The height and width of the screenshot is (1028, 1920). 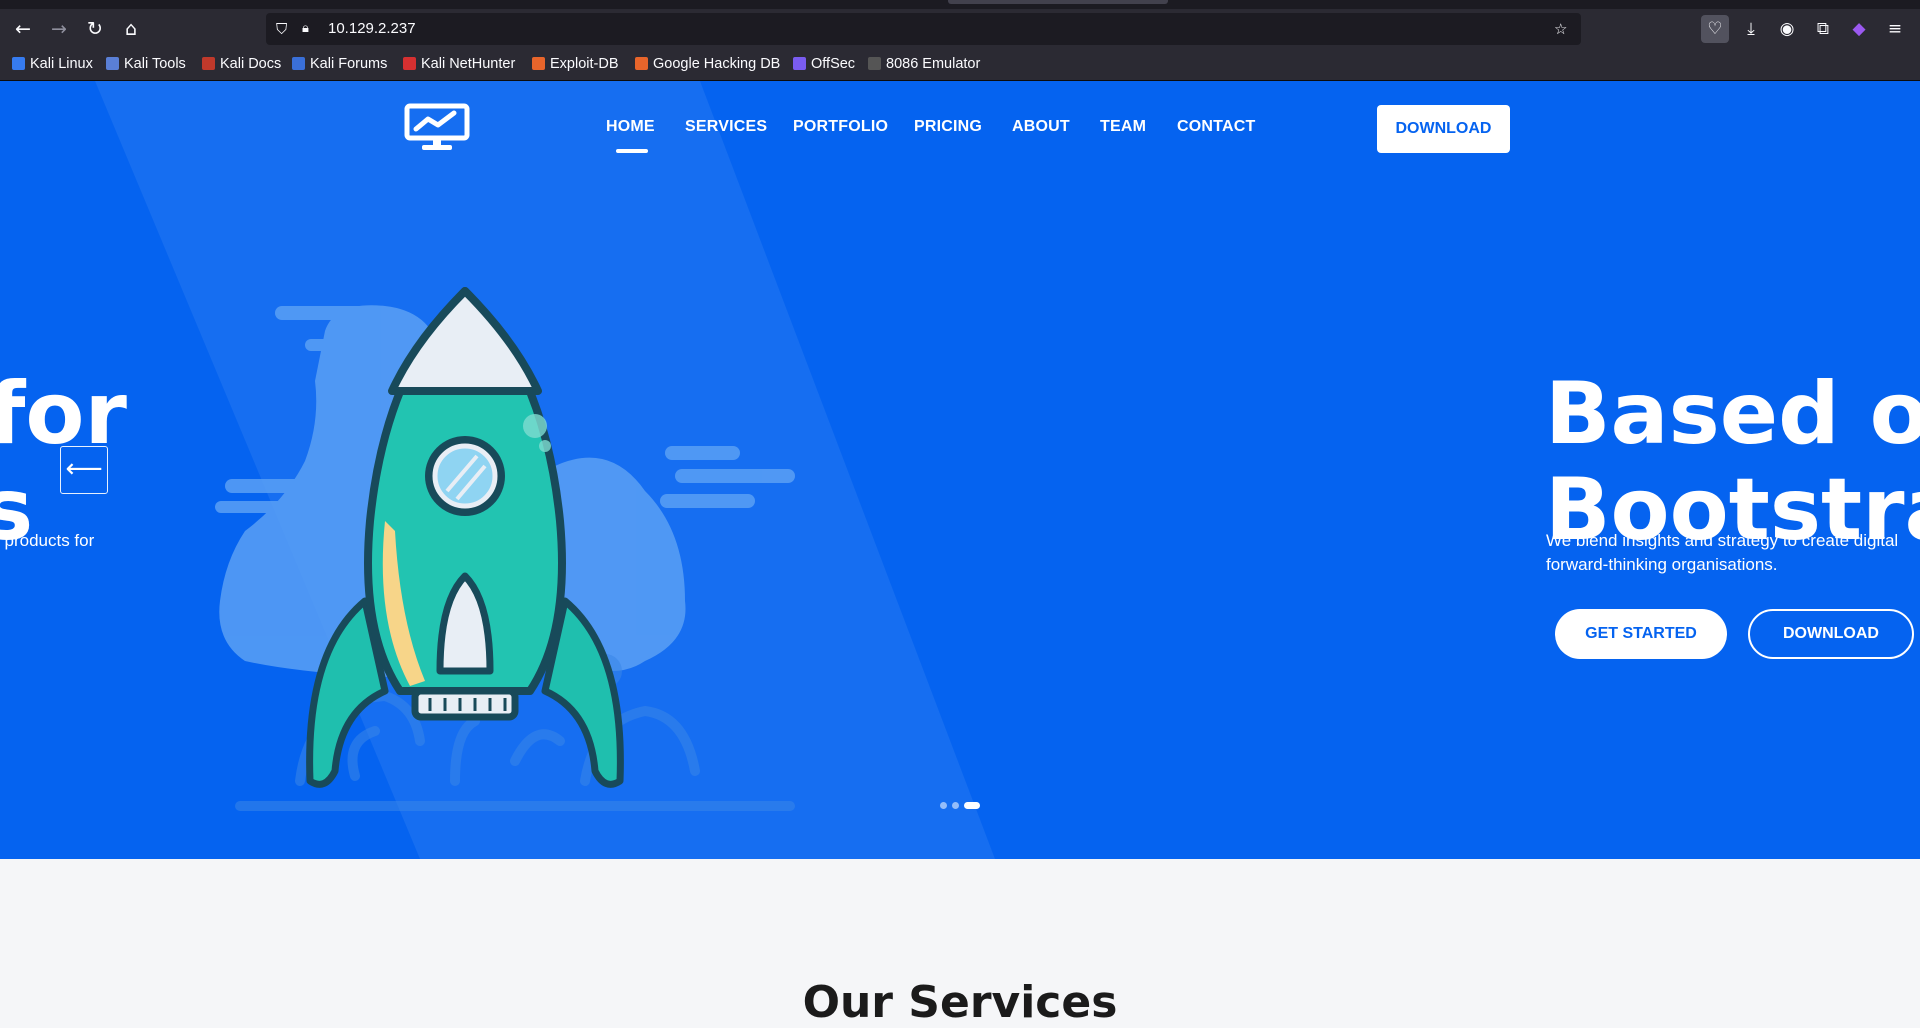 I want to click on bookmark-exploit-db: Exploit-DB, so click(x=575, y=64).